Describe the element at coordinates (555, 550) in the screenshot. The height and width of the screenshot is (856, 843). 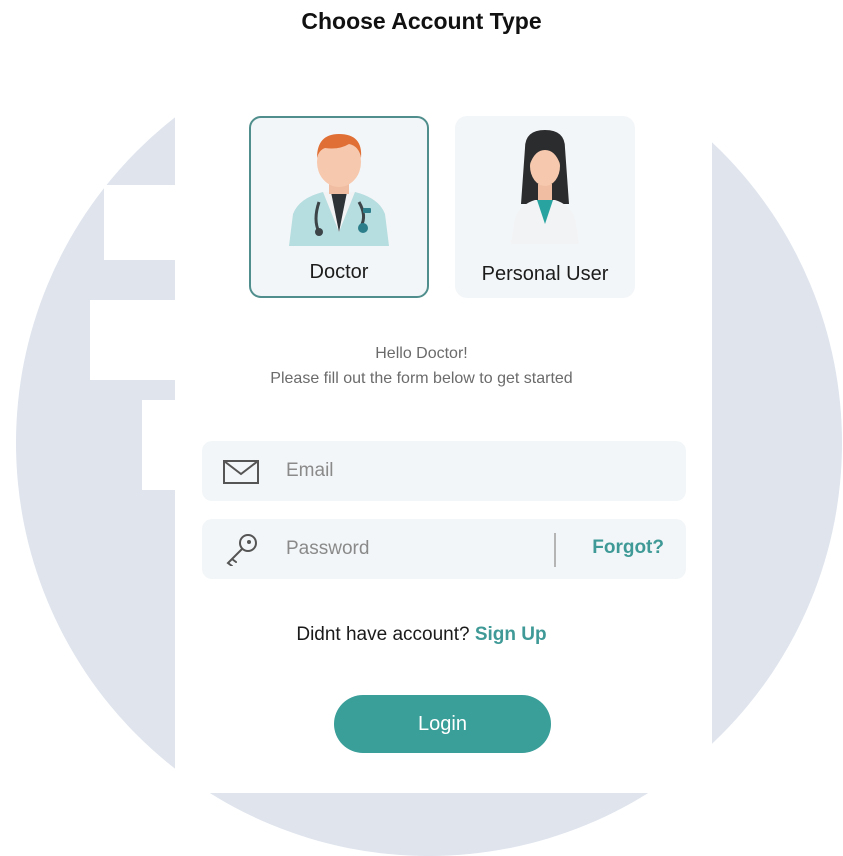
I see `field-divider` at that location.